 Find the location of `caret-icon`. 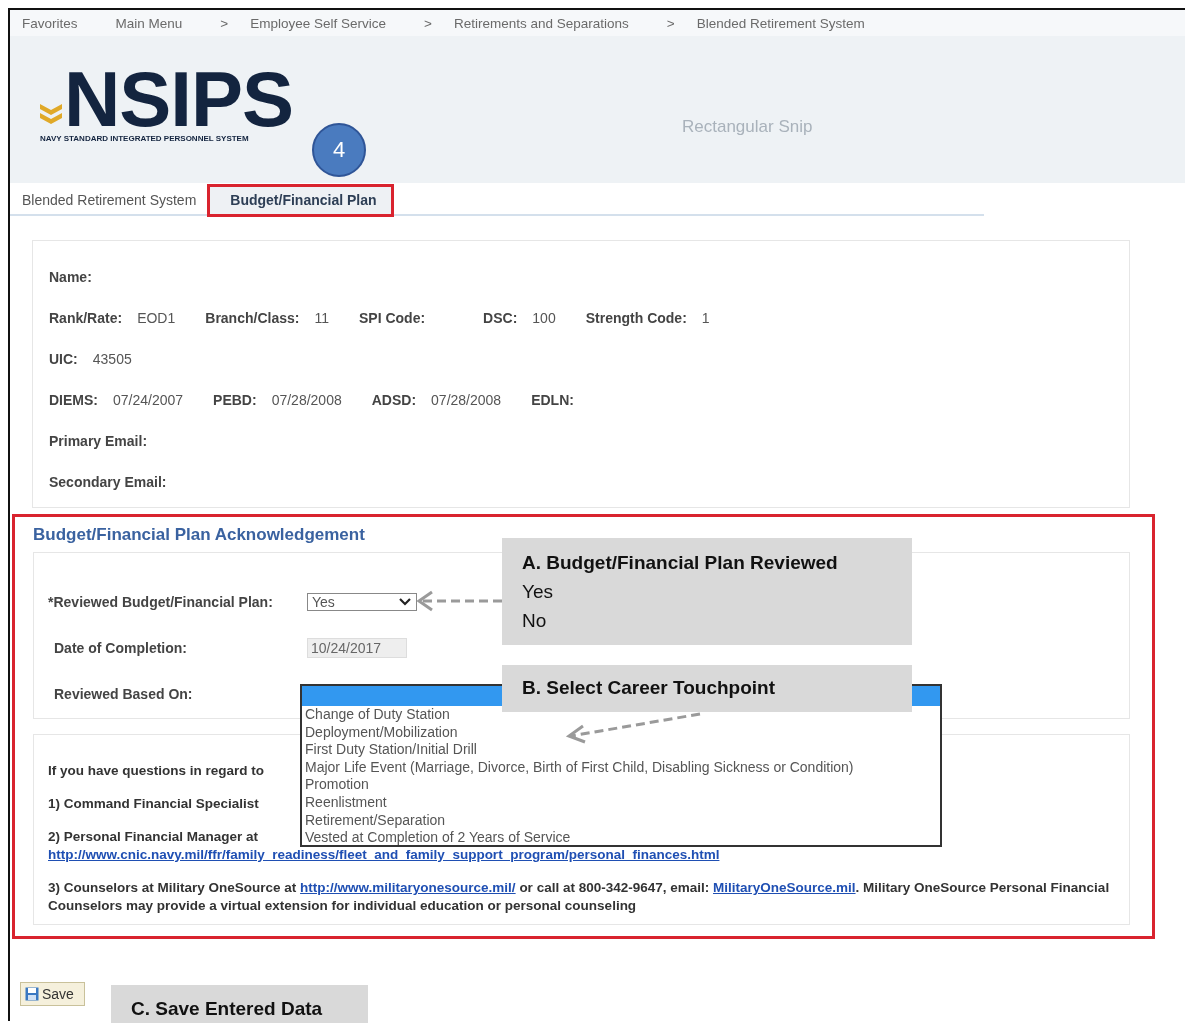

caret-icon is located at coordinates (405, 602).